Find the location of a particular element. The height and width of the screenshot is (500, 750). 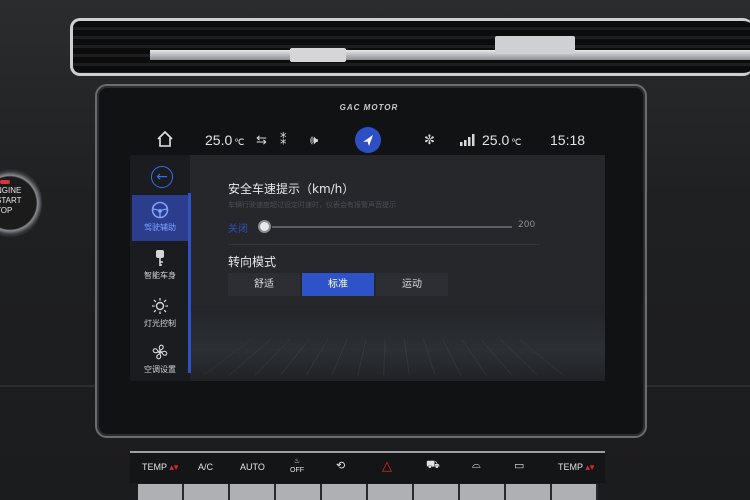

brand-logo: GAC MOTOR is located at coordinates (369, 107).